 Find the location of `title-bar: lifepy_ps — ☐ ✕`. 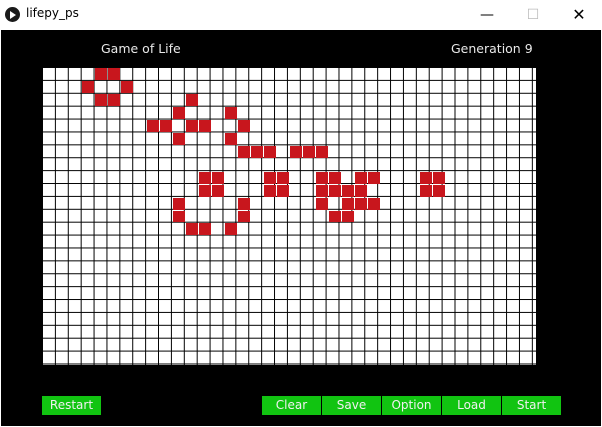

title-bar: lifepy_ps — ☐ ✕ is located at coordinates (301, 15).